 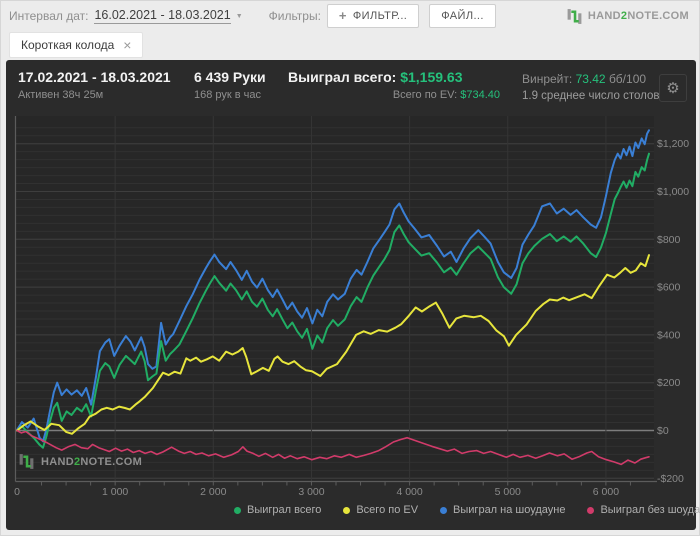 What do you see at coordinates (239, 16) in the screenshot?
I see `chevron-down-icon: ▼` at bounding box center [239, 16].